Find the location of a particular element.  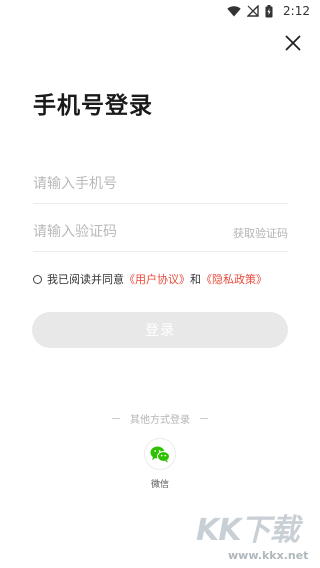

wechat-login-button is located at coordinates (160, 454).